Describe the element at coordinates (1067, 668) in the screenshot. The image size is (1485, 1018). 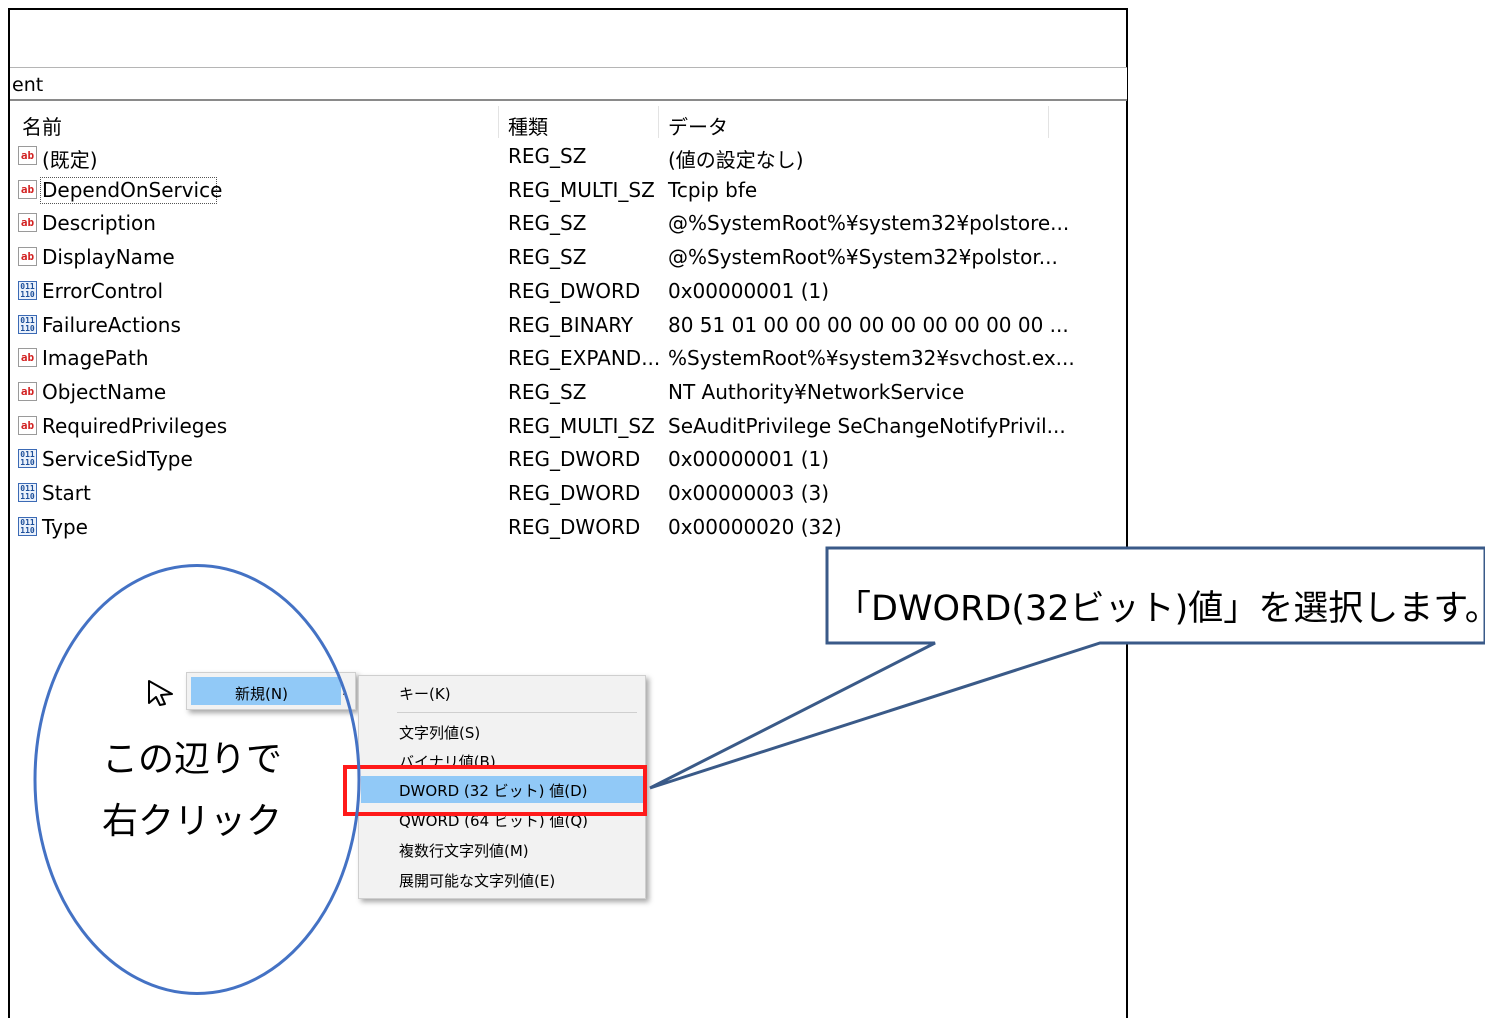
I see `callout-bubble` at that location.